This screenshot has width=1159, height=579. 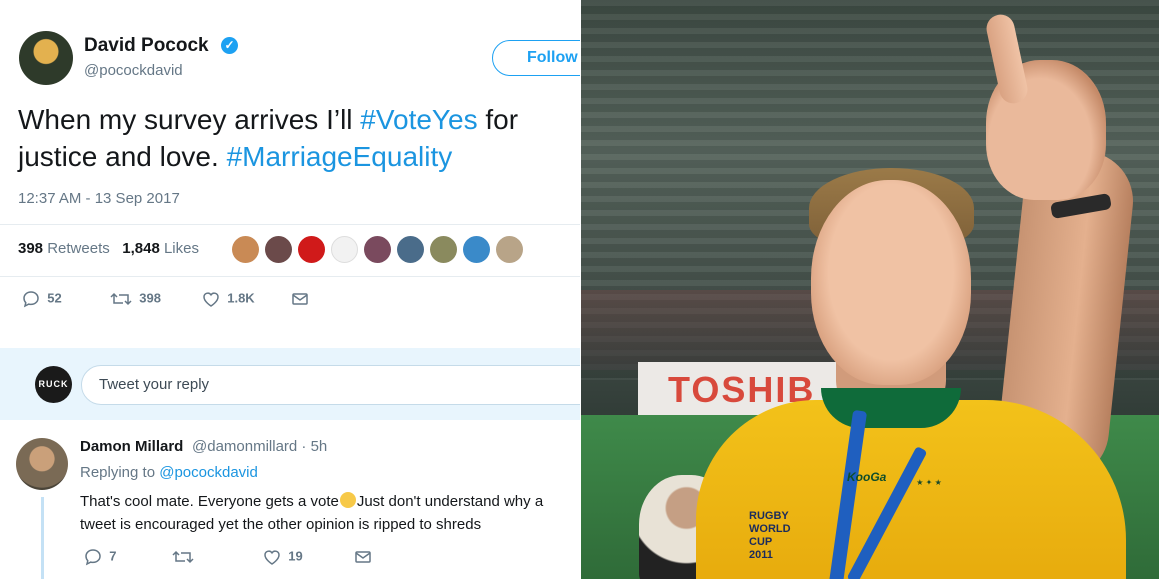 I want to click on message-action, so click(x=300, y=299).